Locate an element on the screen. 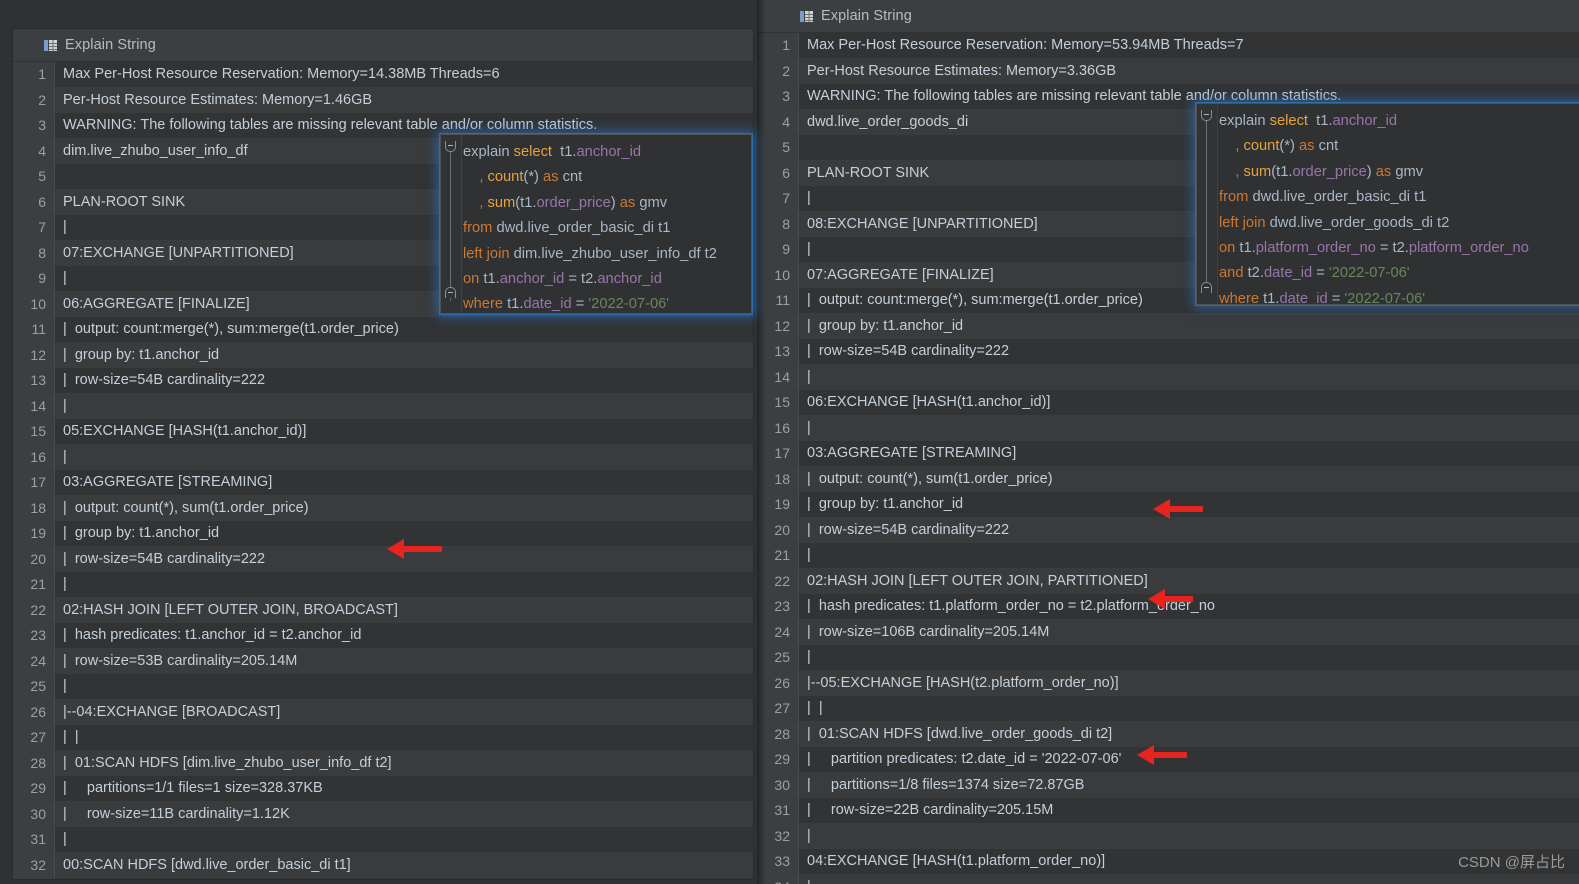  sql-token: left join is located at coordinates (1244, 222).